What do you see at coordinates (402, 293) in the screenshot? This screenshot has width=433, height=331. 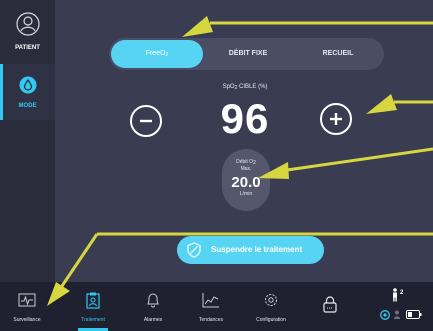 I see `status-count: 2` at bounding box center [402, 293].